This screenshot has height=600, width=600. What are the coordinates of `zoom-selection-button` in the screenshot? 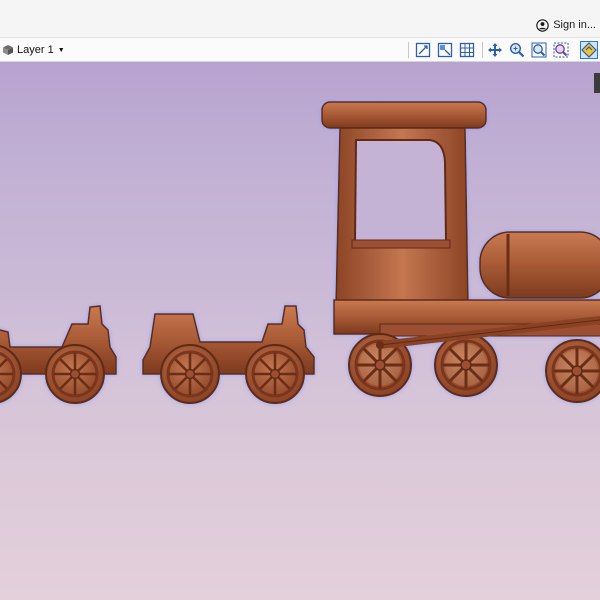 It's located at (561, 50).